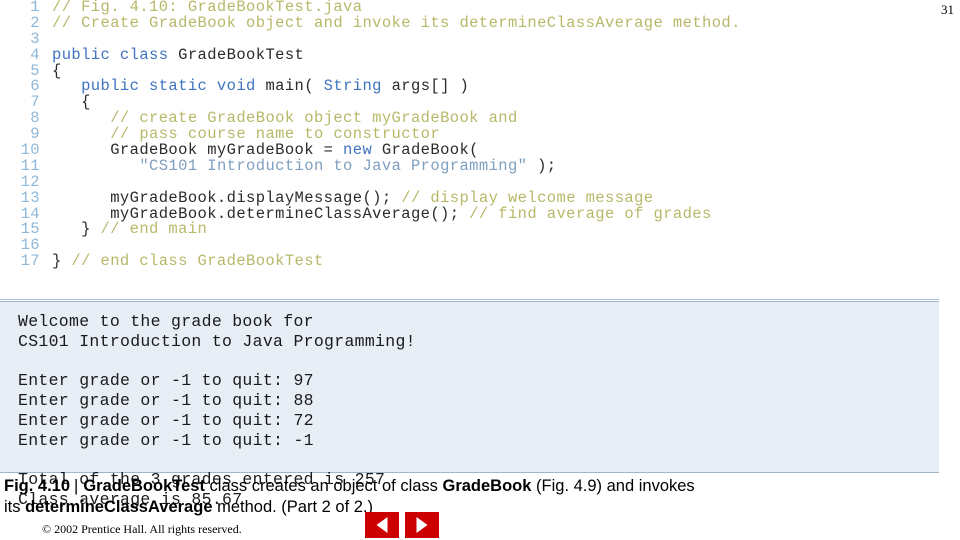  Describe the element at coordinates (217, 341) in the screenshot. I see `console-line: CS101 Introduction to Java Programming!` at that location.